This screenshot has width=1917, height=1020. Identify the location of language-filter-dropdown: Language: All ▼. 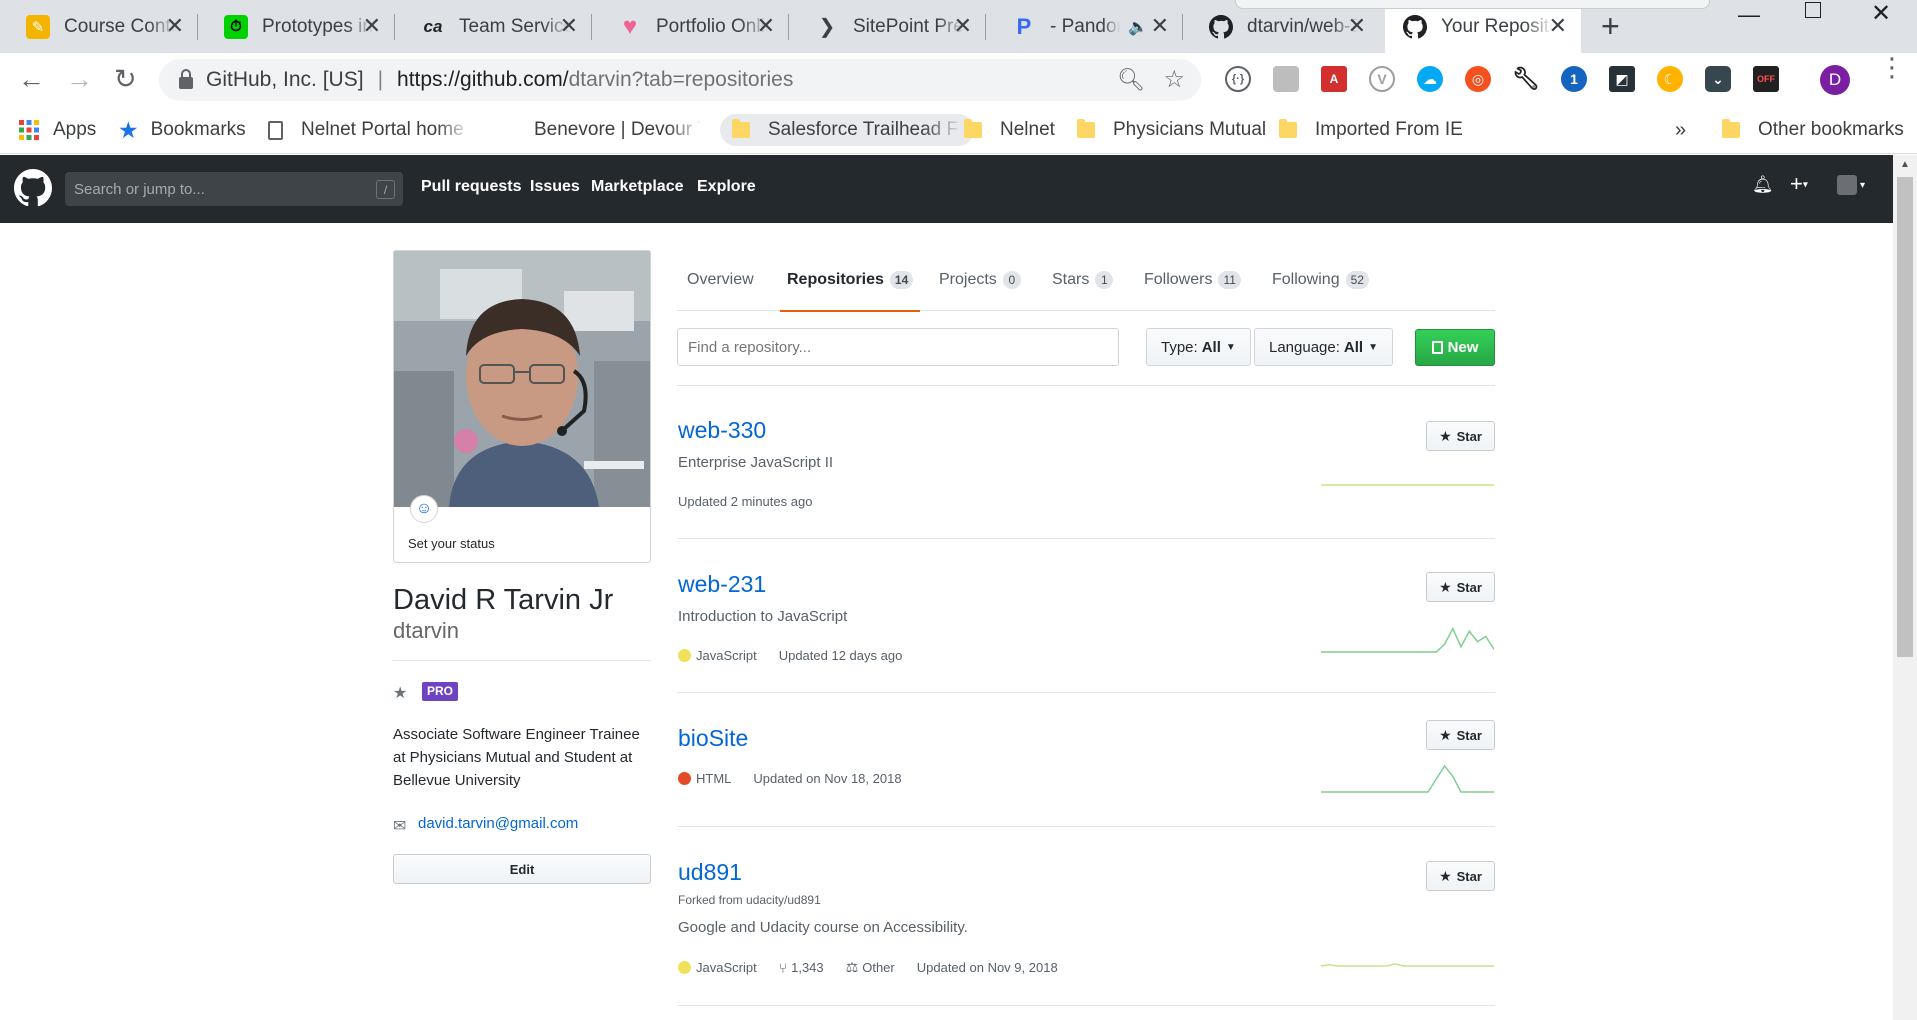
(1323, 347).